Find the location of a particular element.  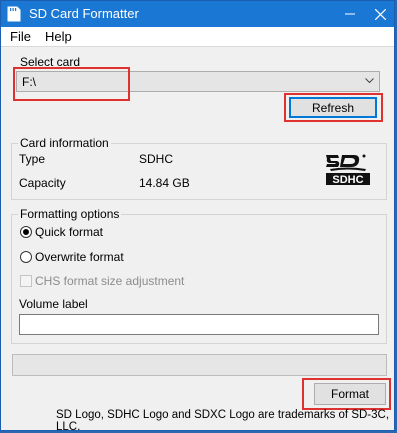

title-bar: SD Card Formatter is located at coordinates (197, 14).